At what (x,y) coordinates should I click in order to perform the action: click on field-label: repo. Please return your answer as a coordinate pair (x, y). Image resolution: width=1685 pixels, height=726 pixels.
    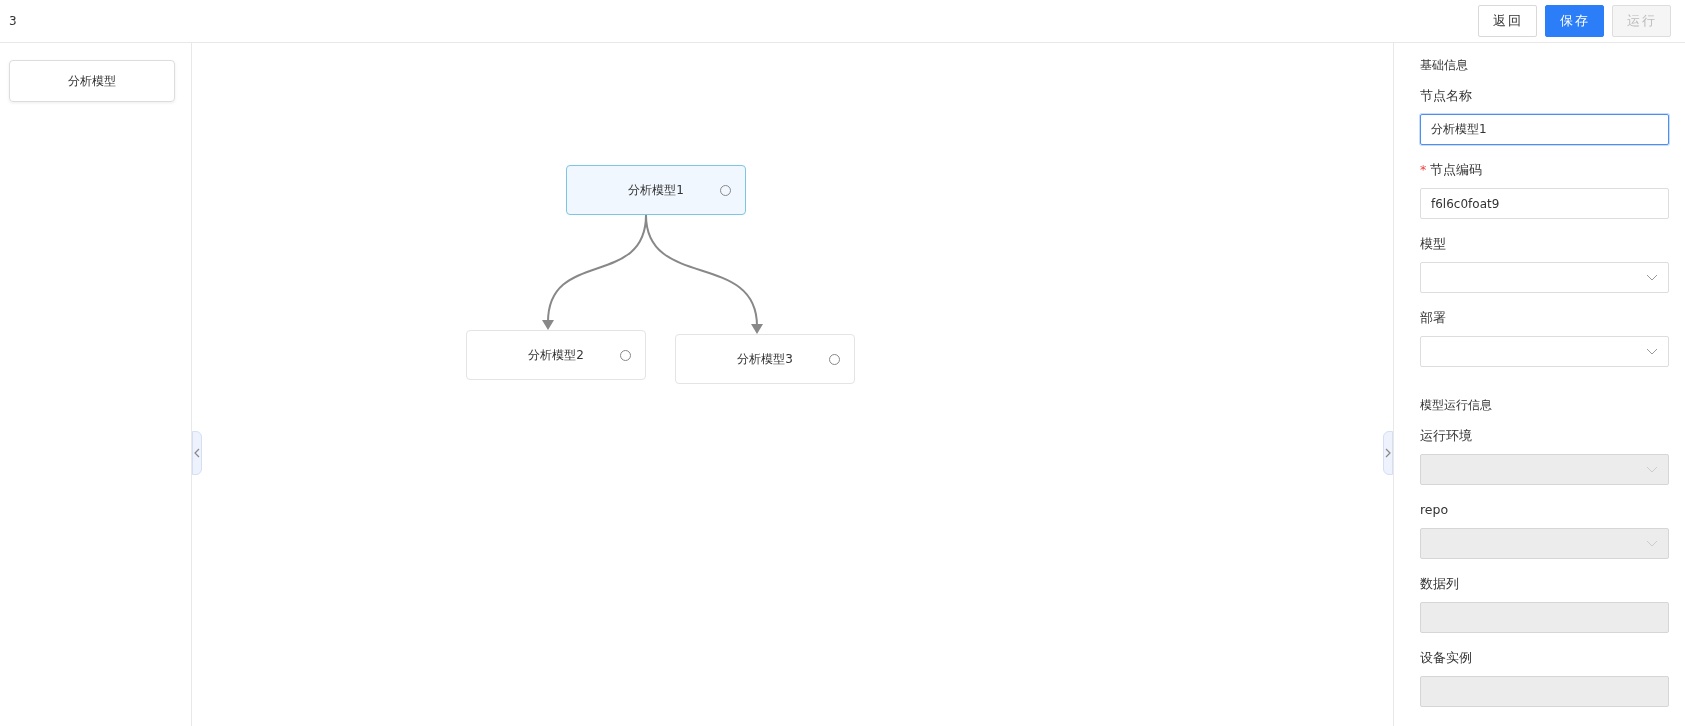
    Looking at the image, I should click on (1434, 509).